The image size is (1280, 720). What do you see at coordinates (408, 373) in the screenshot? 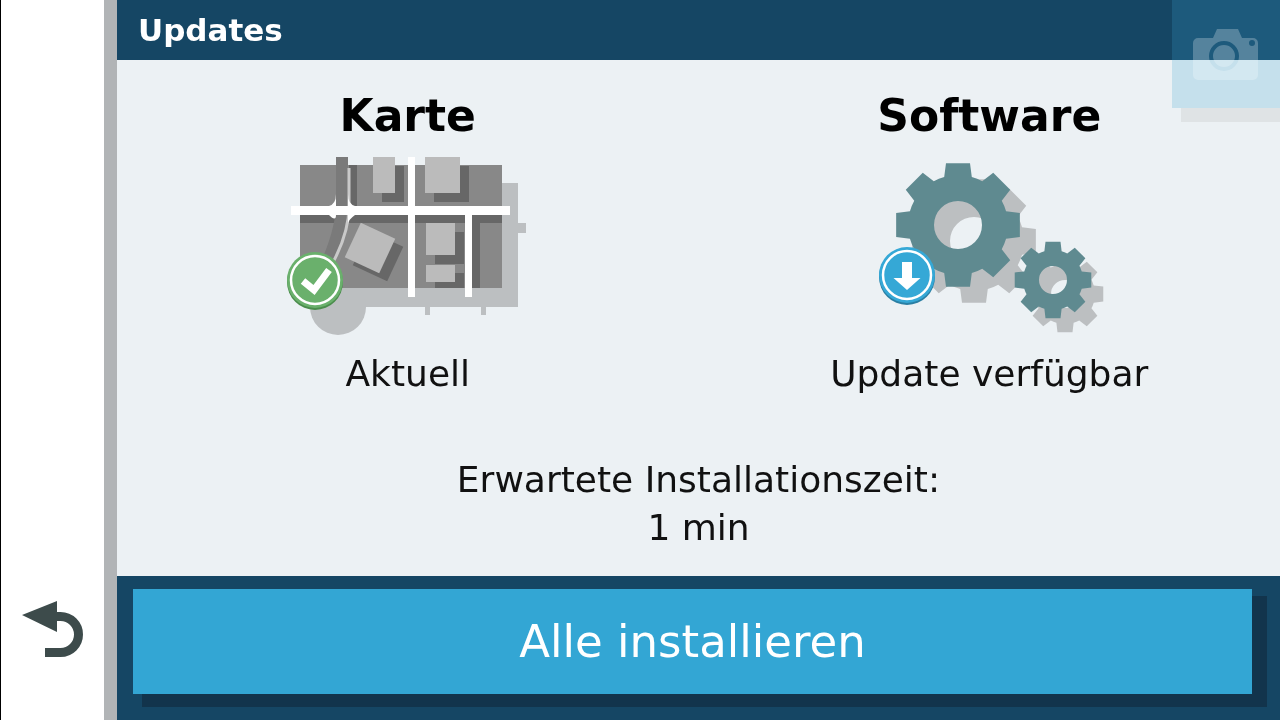
I see `status-text: Aktuell` at bounding box center [408, 373].